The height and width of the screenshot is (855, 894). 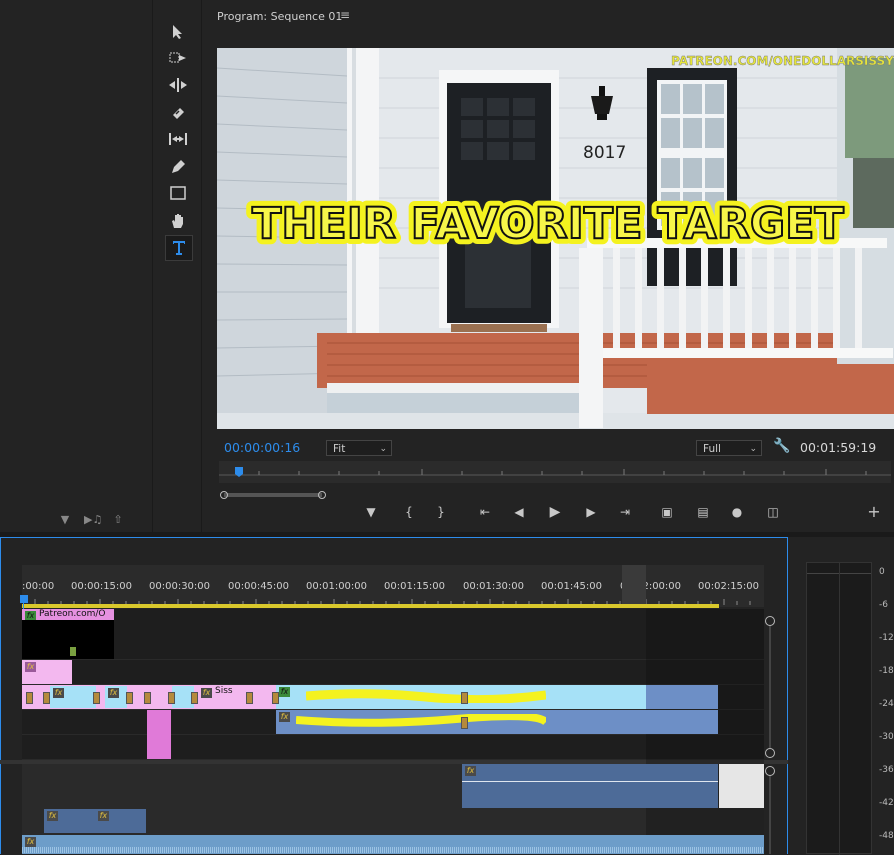 I want to click on audio-clip-a1: fx, so click(x=590, y=786).